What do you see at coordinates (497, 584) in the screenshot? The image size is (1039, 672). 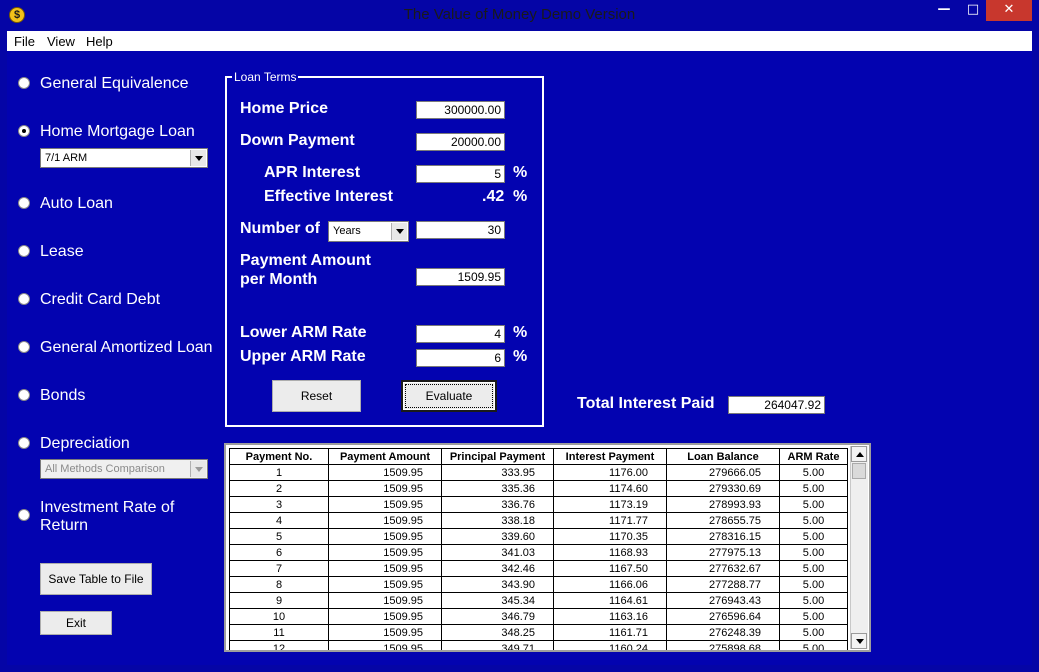 I see `table-cell: 343.90` at bounding box center [497, 584].